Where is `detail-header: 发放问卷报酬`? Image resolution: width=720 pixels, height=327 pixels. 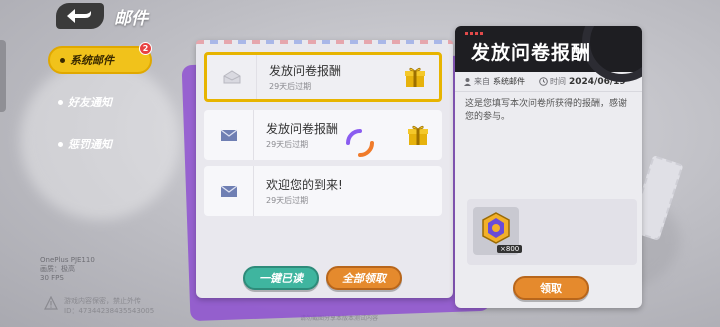
detail-header: 发放问卷报酬 is located at coordinates (548, 54).